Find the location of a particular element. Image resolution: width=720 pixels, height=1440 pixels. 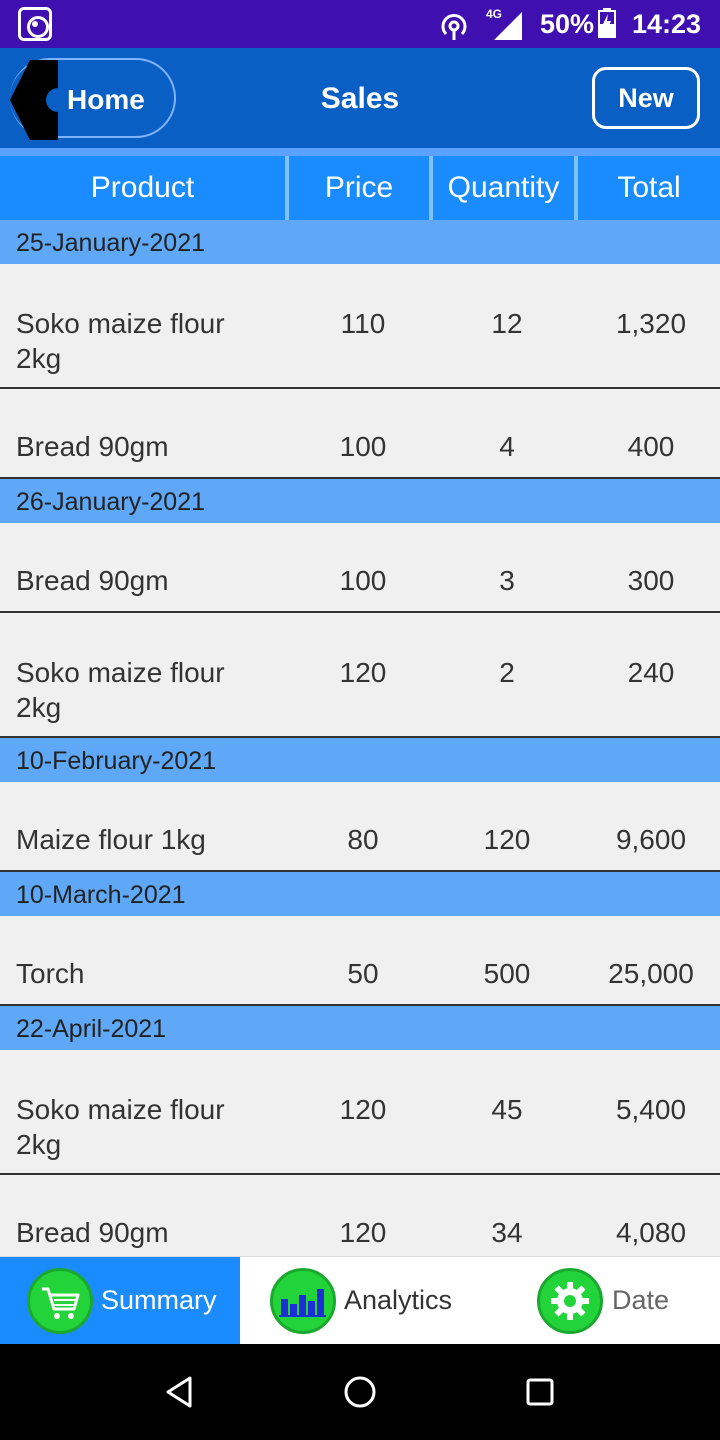

app-icon is located at coordinates (35, 24).